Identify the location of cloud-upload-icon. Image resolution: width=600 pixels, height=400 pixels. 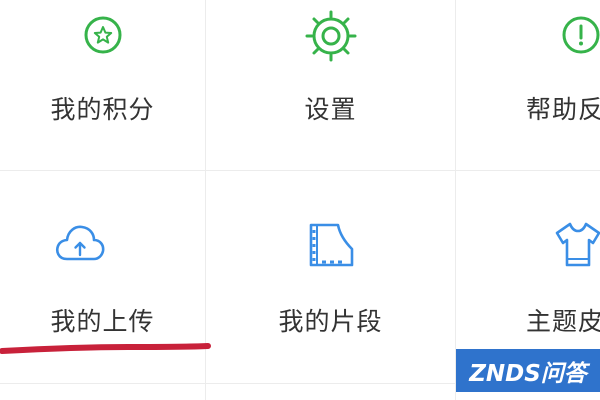
(80, 243).